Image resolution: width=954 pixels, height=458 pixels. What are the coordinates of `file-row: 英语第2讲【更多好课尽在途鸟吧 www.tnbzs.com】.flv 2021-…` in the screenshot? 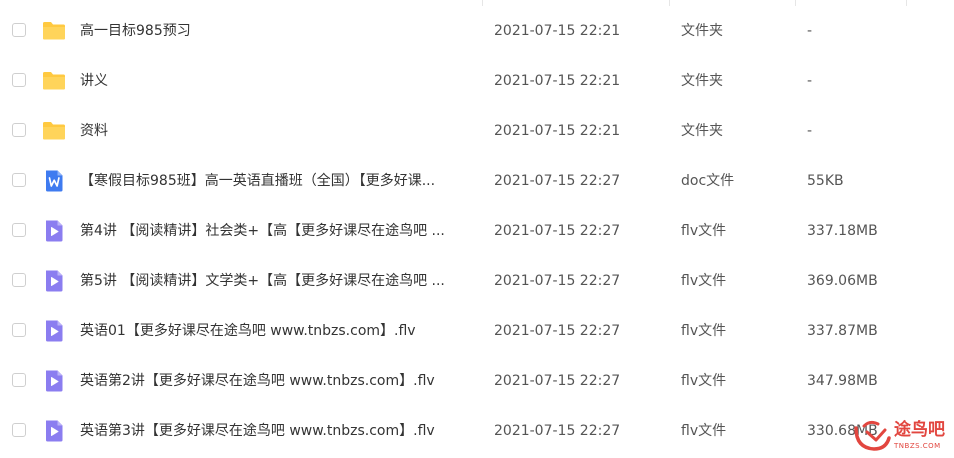 It's located at (477, 381).